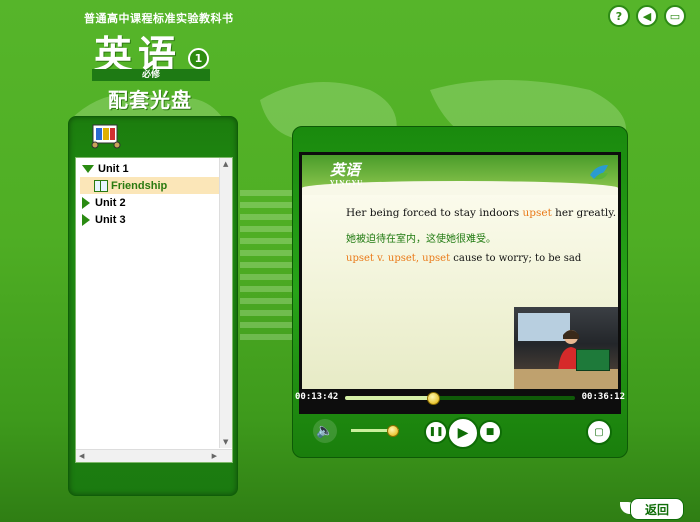  Describe the element at coordinates (436, 432) in the screenshot. I see `pause-button: ❚❚` at that location.